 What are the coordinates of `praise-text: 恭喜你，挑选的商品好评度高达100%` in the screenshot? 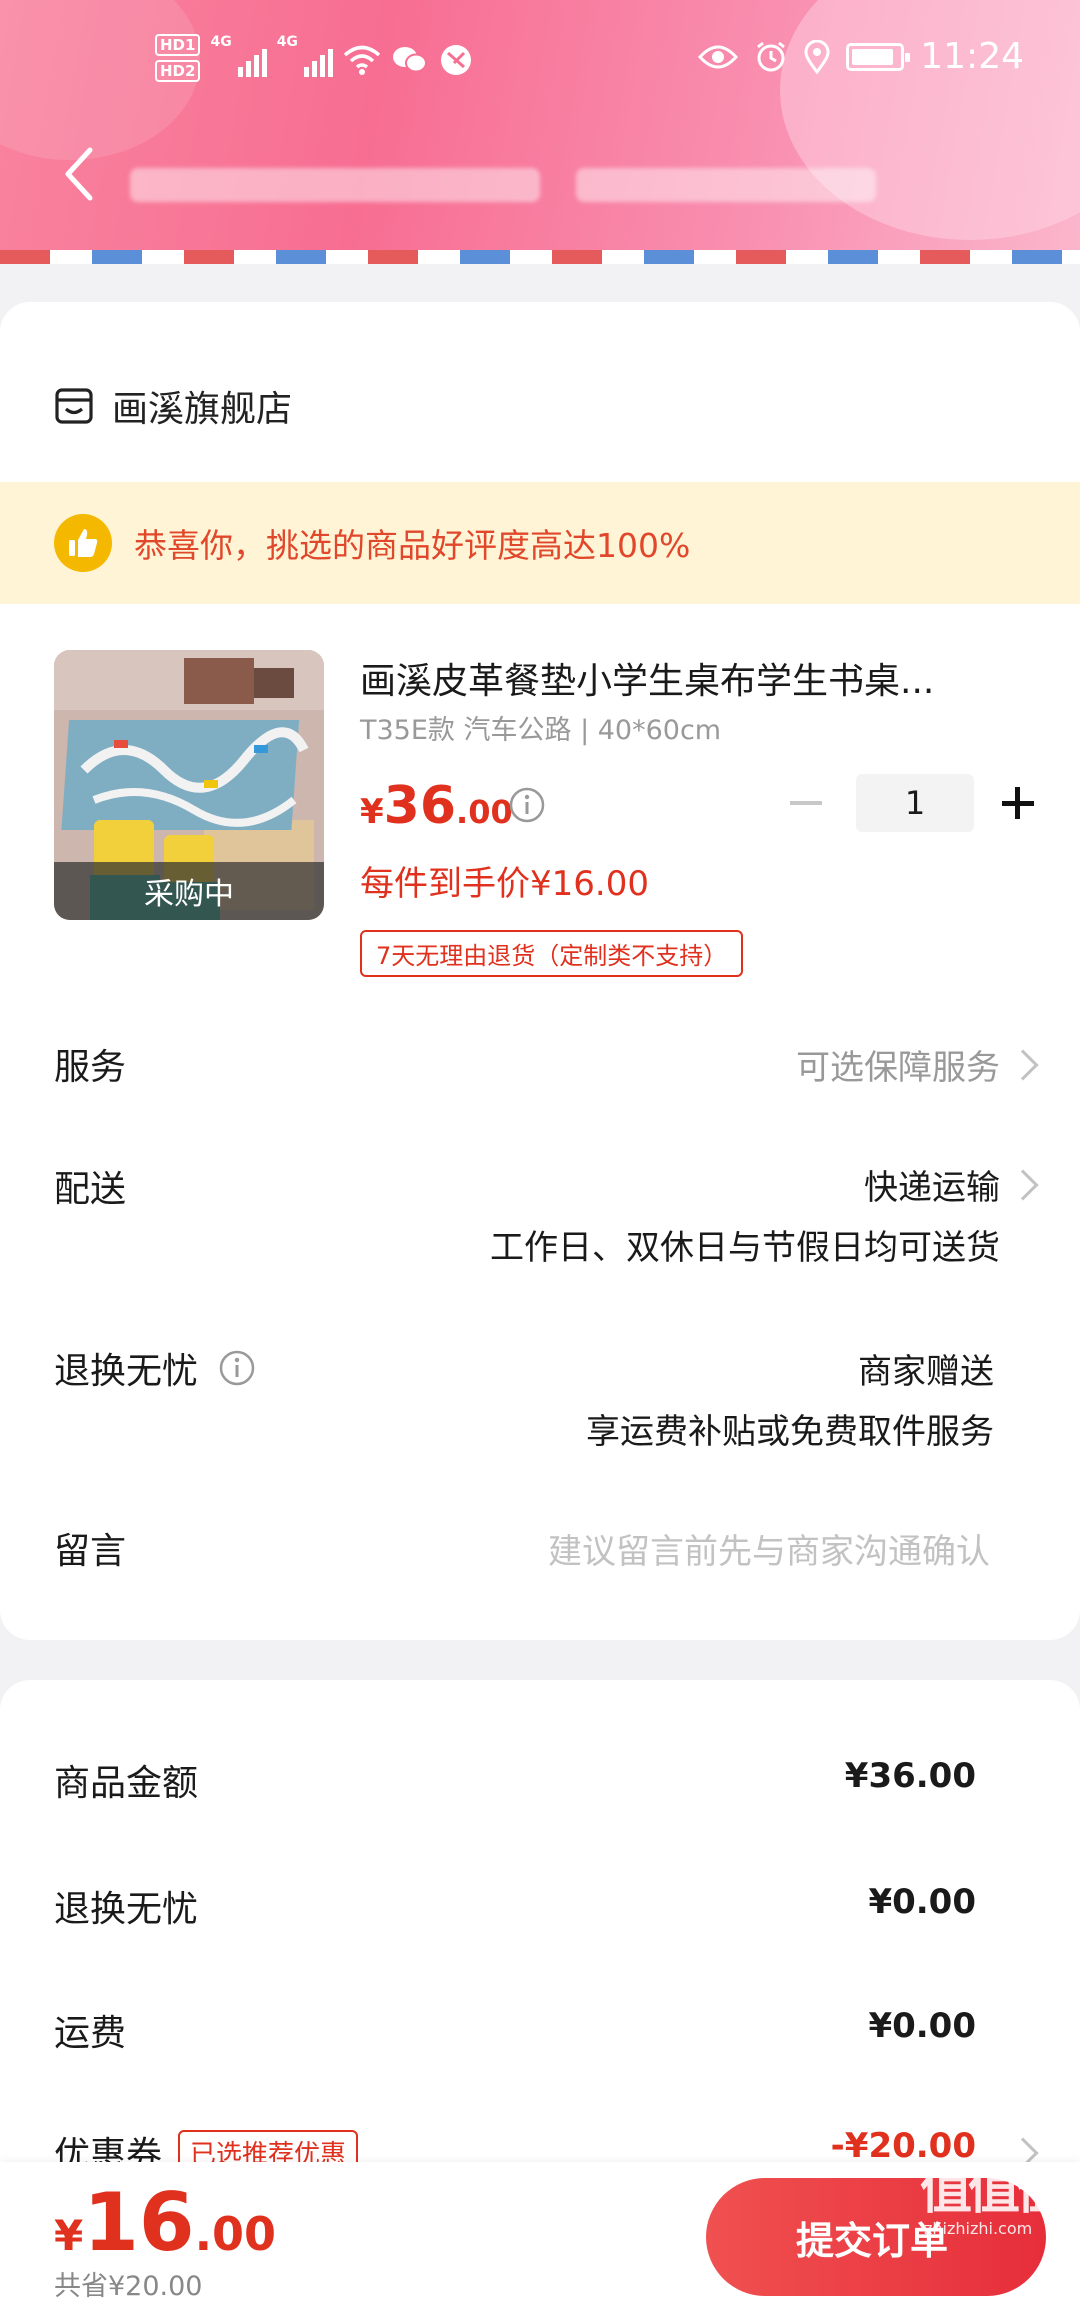 It's located at (412, 545).